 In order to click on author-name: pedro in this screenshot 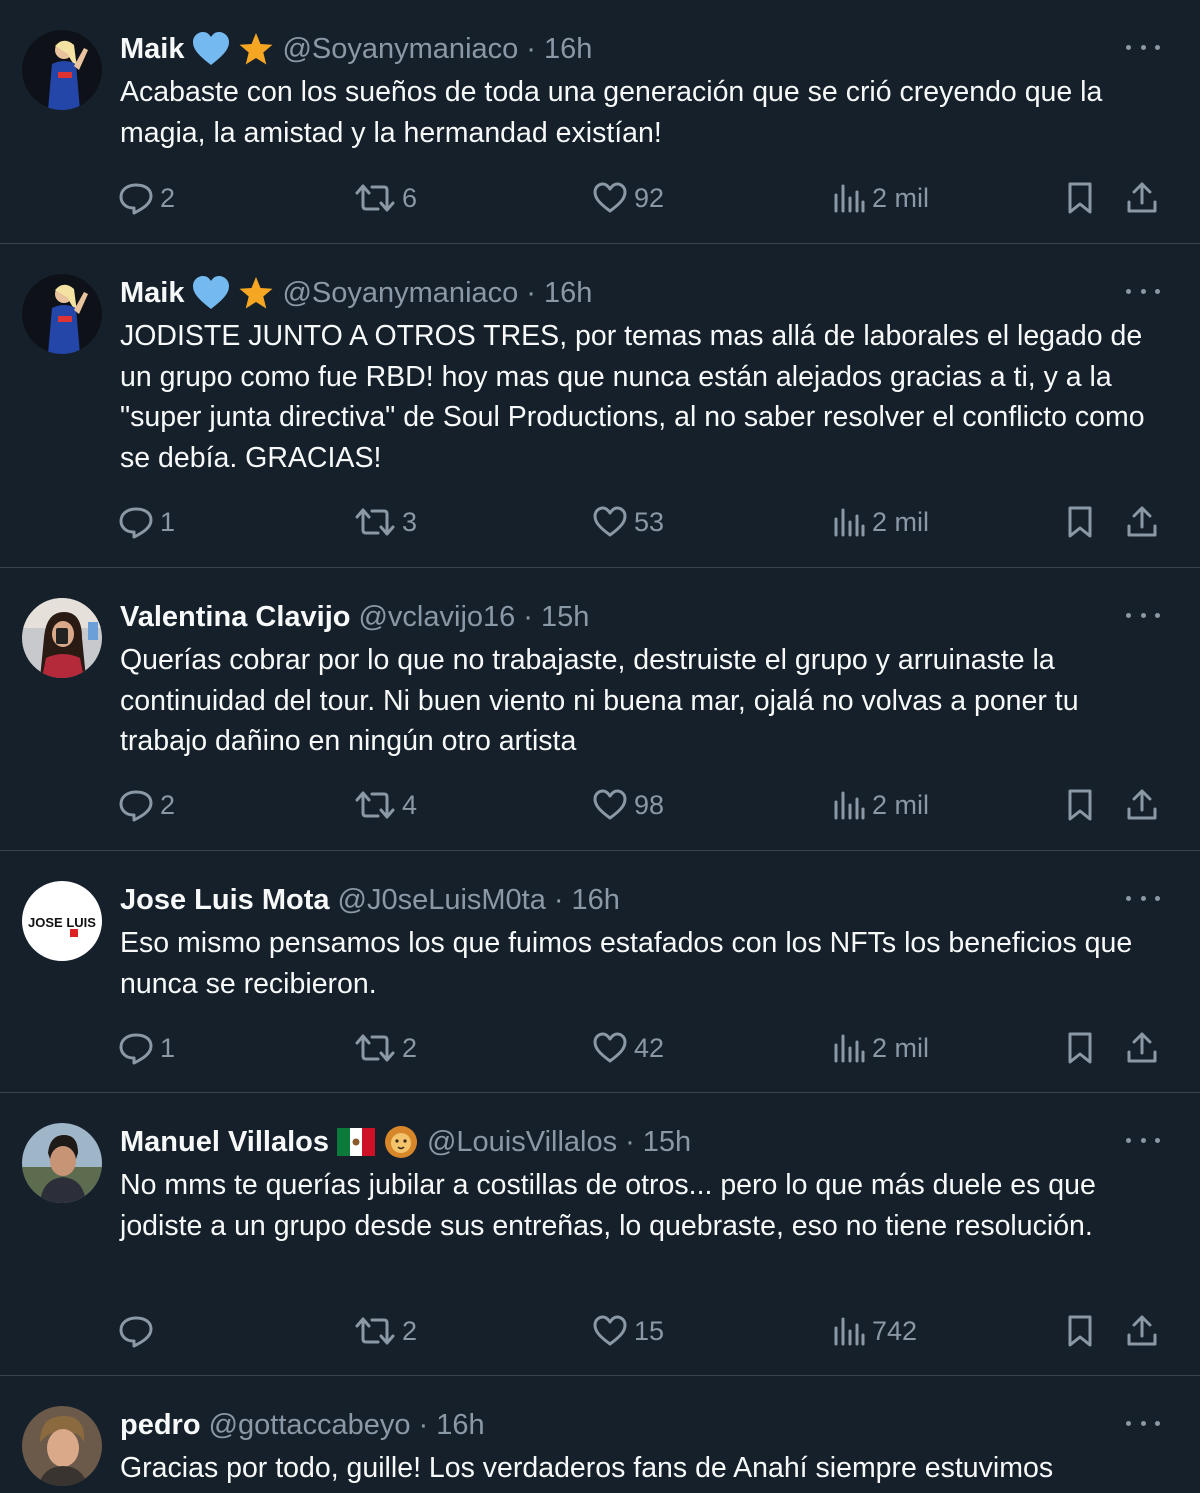, I will do `click(160, 1425)`.